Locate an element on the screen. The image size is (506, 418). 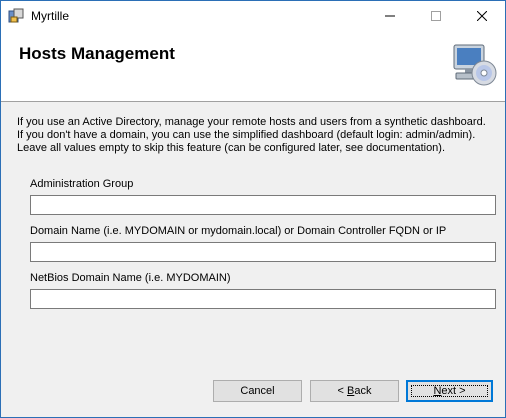
window-title: Myrtille is located at coordinates (50, 16).